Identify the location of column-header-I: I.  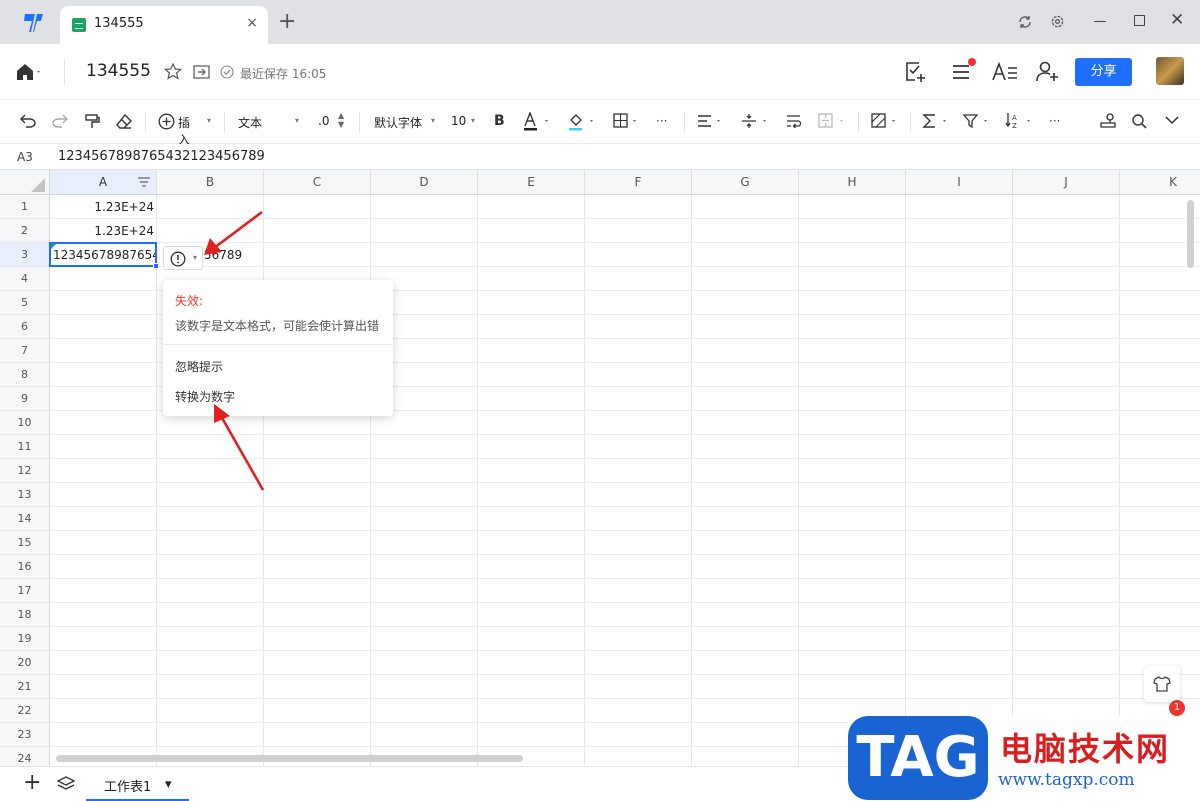
(959, 182).